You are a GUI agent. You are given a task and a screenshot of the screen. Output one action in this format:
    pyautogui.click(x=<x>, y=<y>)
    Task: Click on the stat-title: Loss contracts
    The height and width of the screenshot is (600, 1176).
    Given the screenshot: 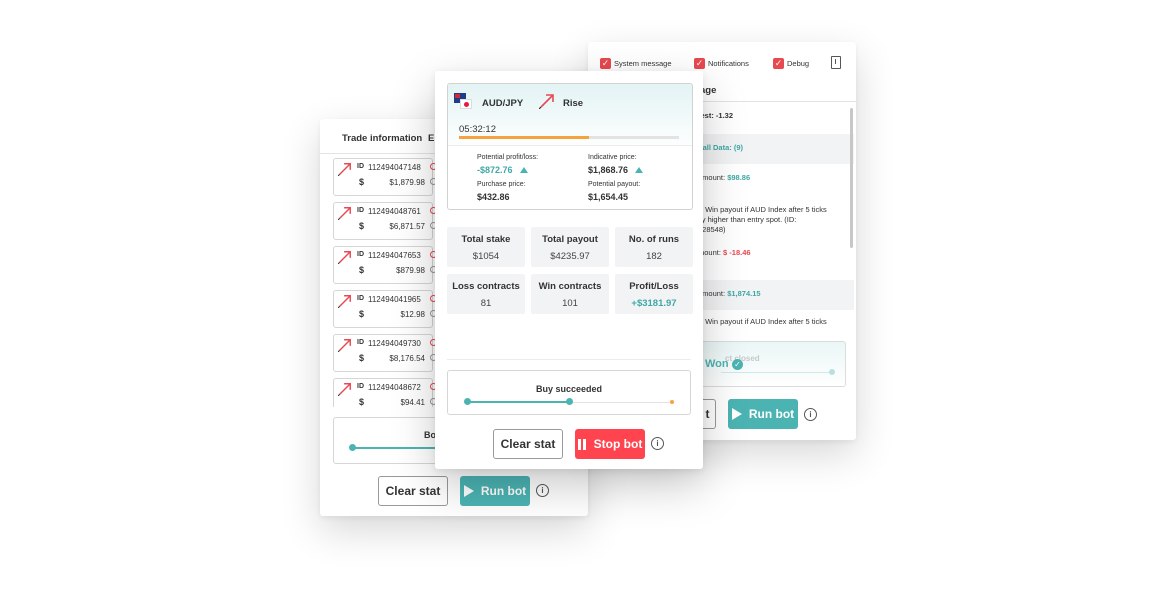 What is the action you would take?
    pyautogui.click(x=486, y=286)
    